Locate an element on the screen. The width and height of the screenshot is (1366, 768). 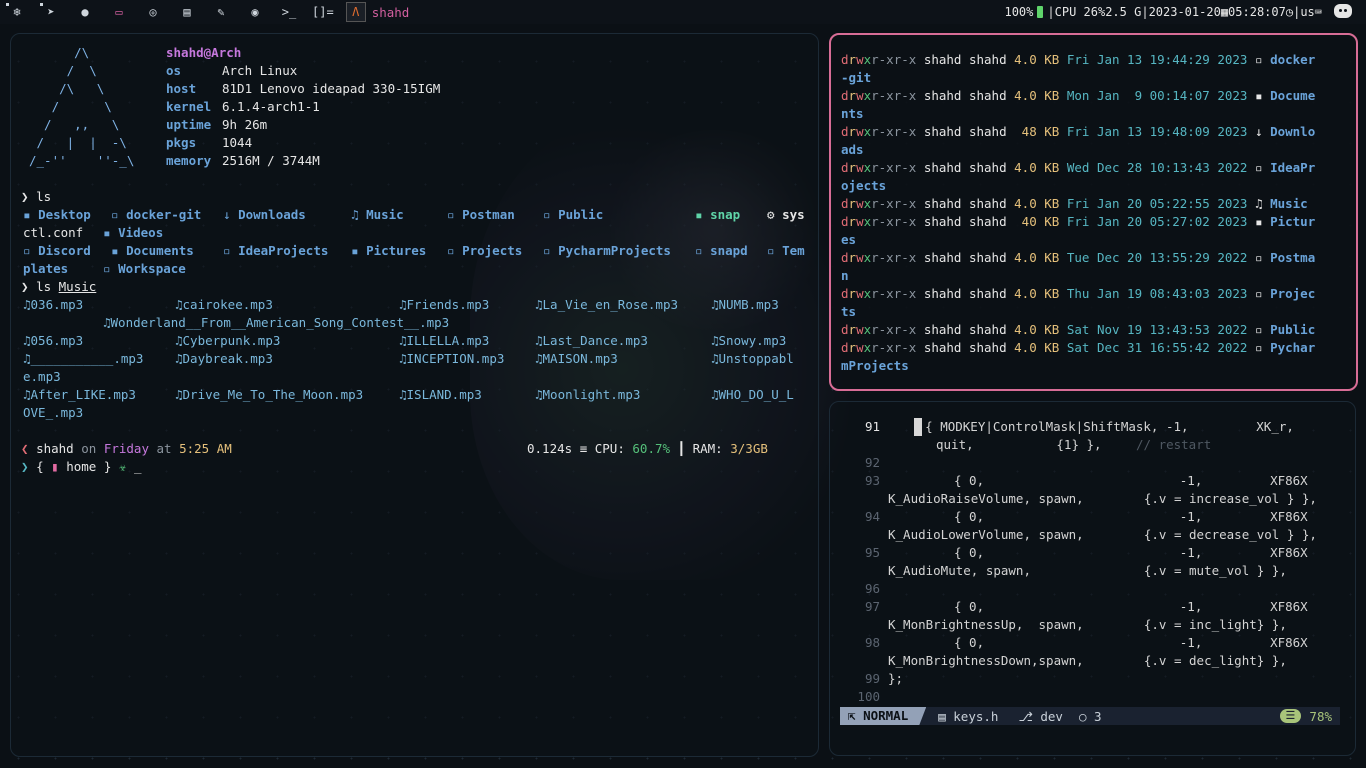
music-file: Last_Dance.mp3 is located at coordinates (595, 340).